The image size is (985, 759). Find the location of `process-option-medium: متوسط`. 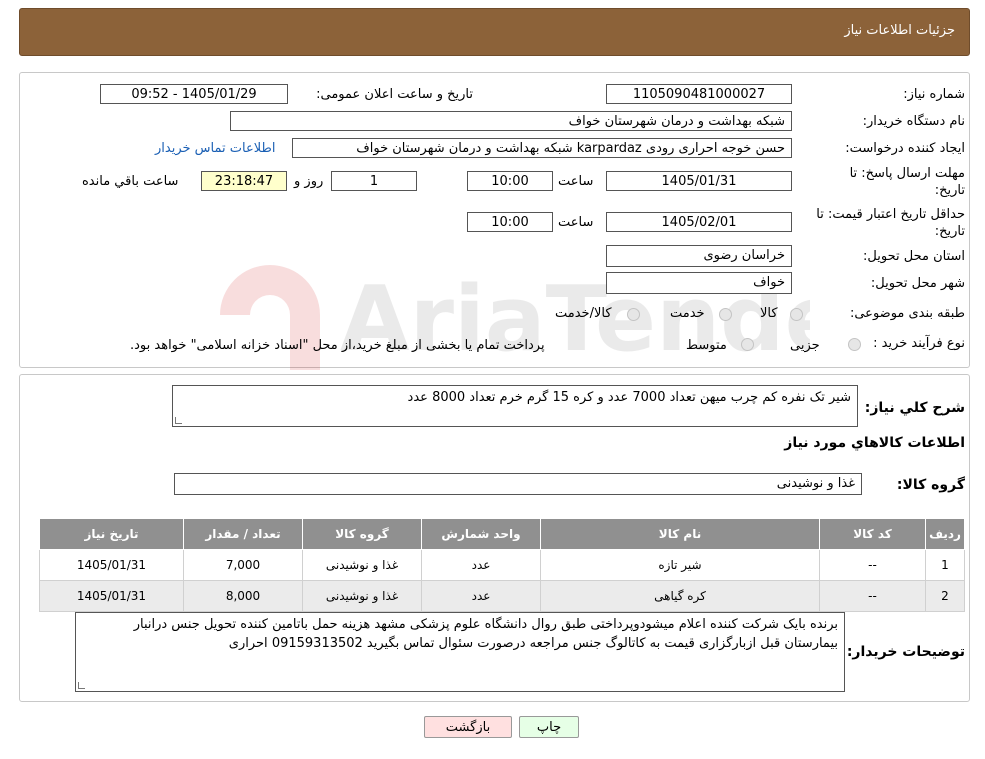

process-option-medium: متوسط is located at coordinates (706, 345).